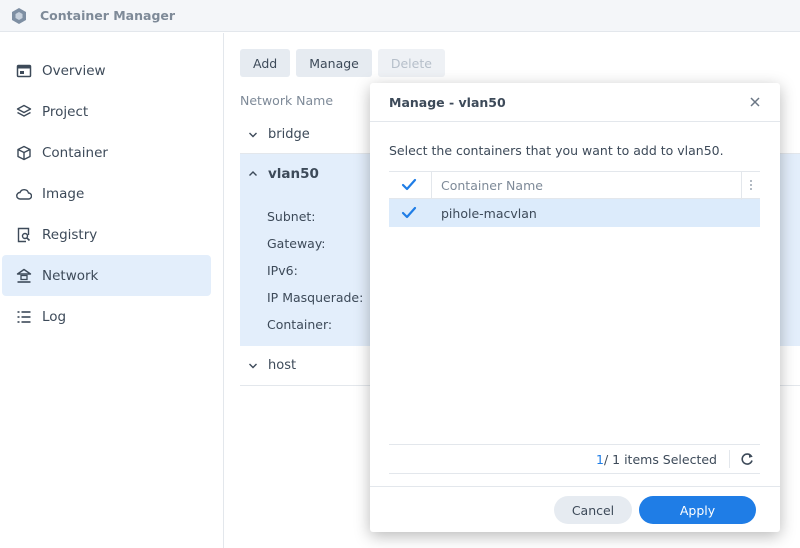  Describe the element at coordinates (300, 324) in the screenshot. I see `container-label: Container:` at that location.